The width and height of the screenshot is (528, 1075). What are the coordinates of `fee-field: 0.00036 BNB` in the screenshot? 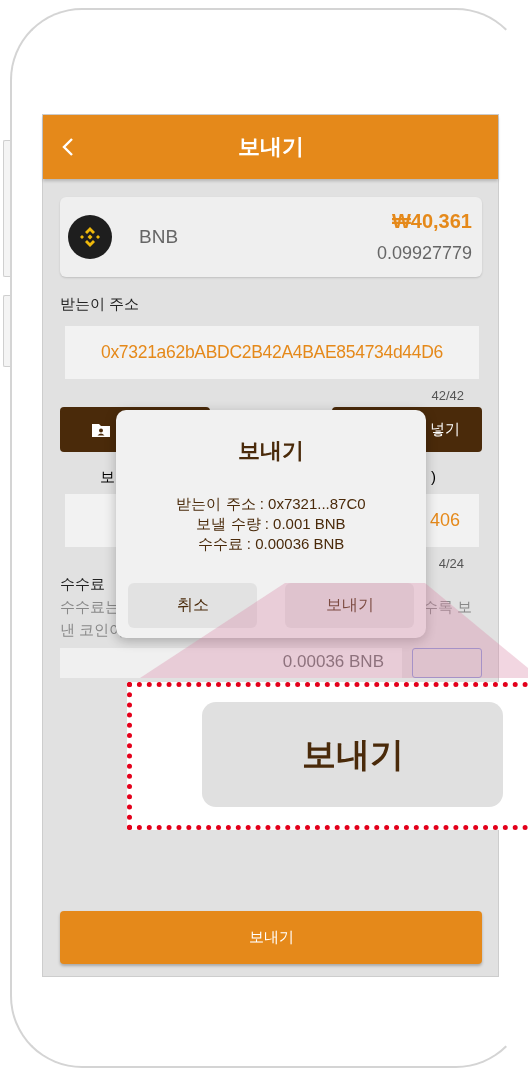 It's located at (231, 663).